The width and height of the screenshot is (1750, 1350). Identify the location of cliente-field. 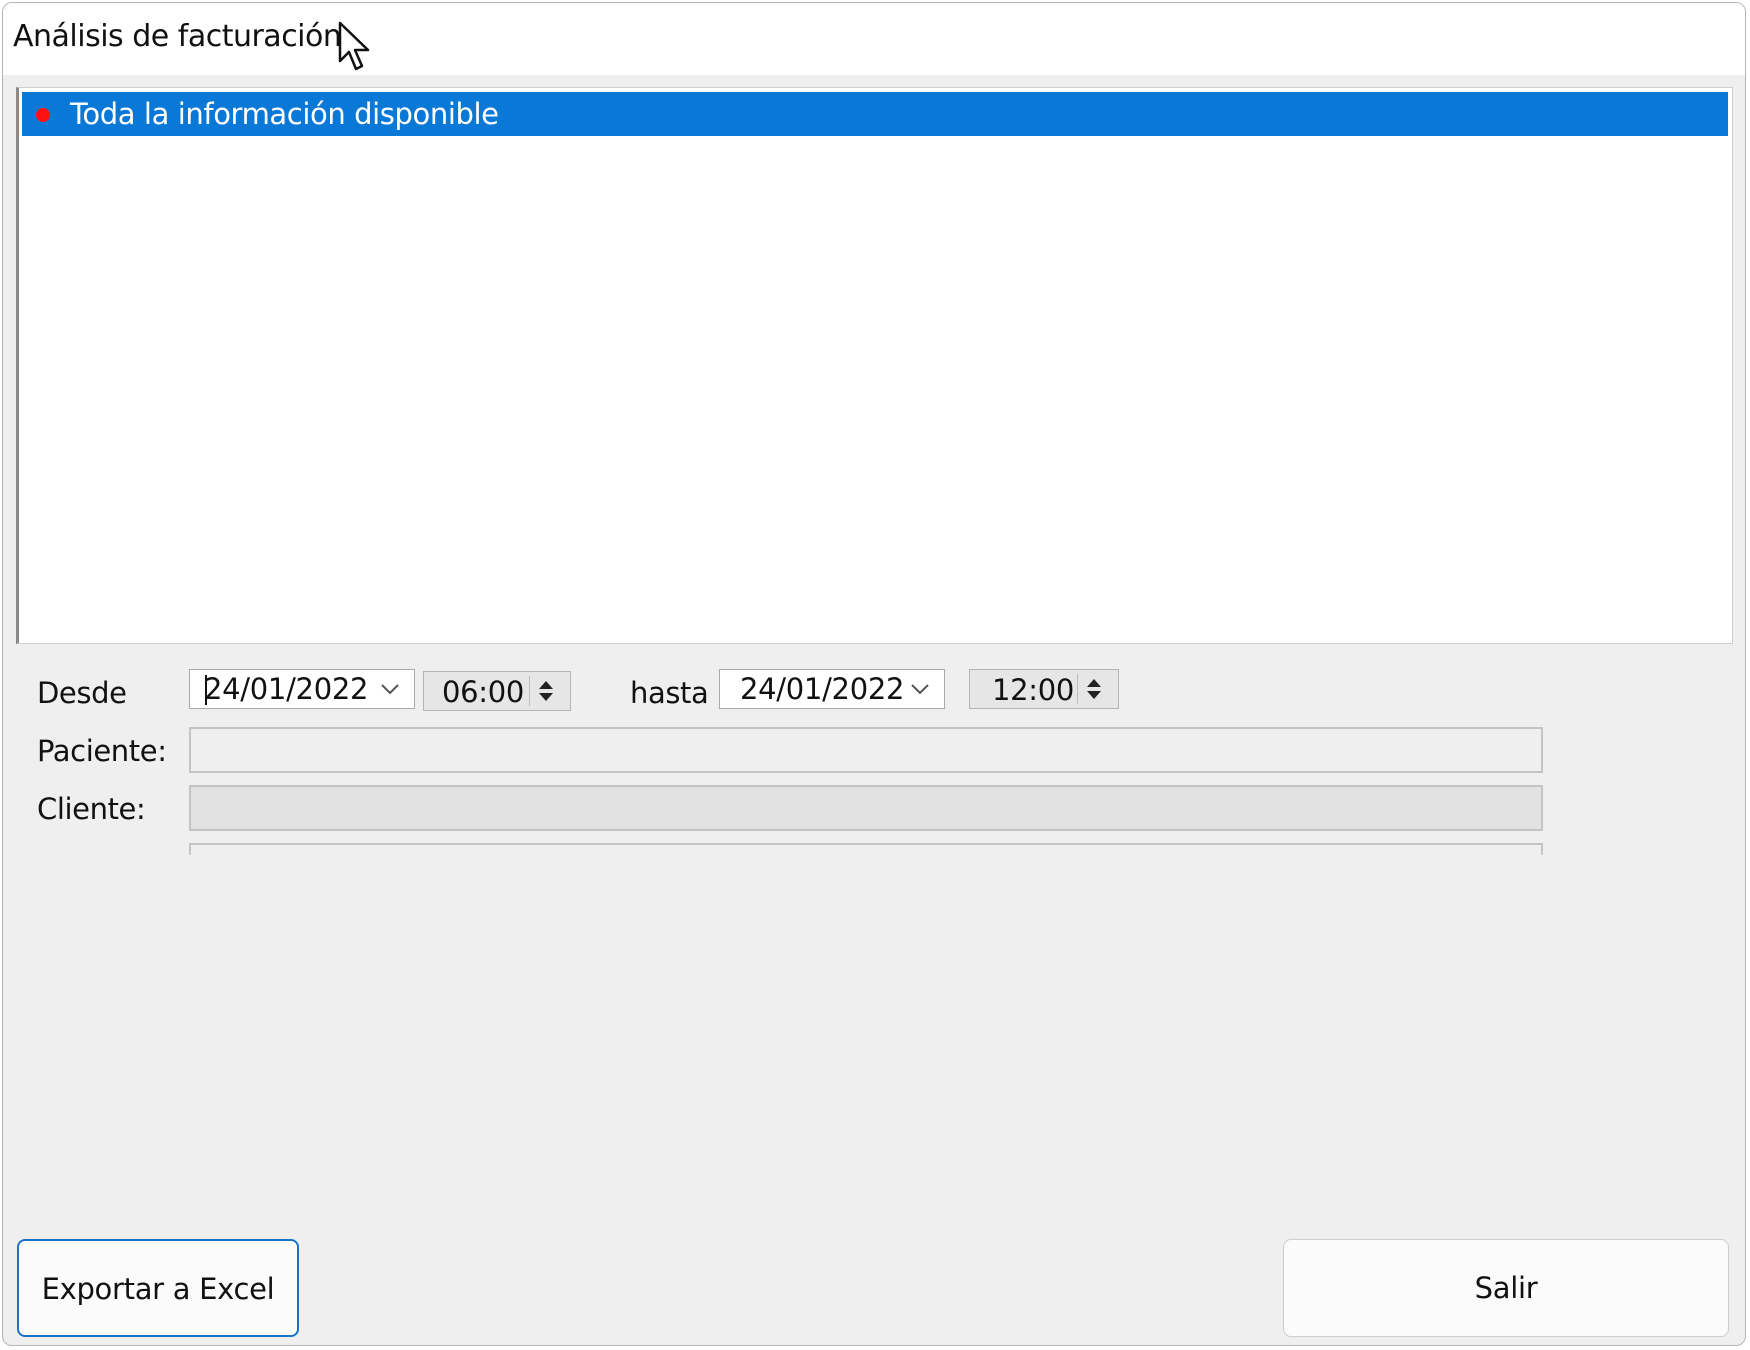
(866, 808).